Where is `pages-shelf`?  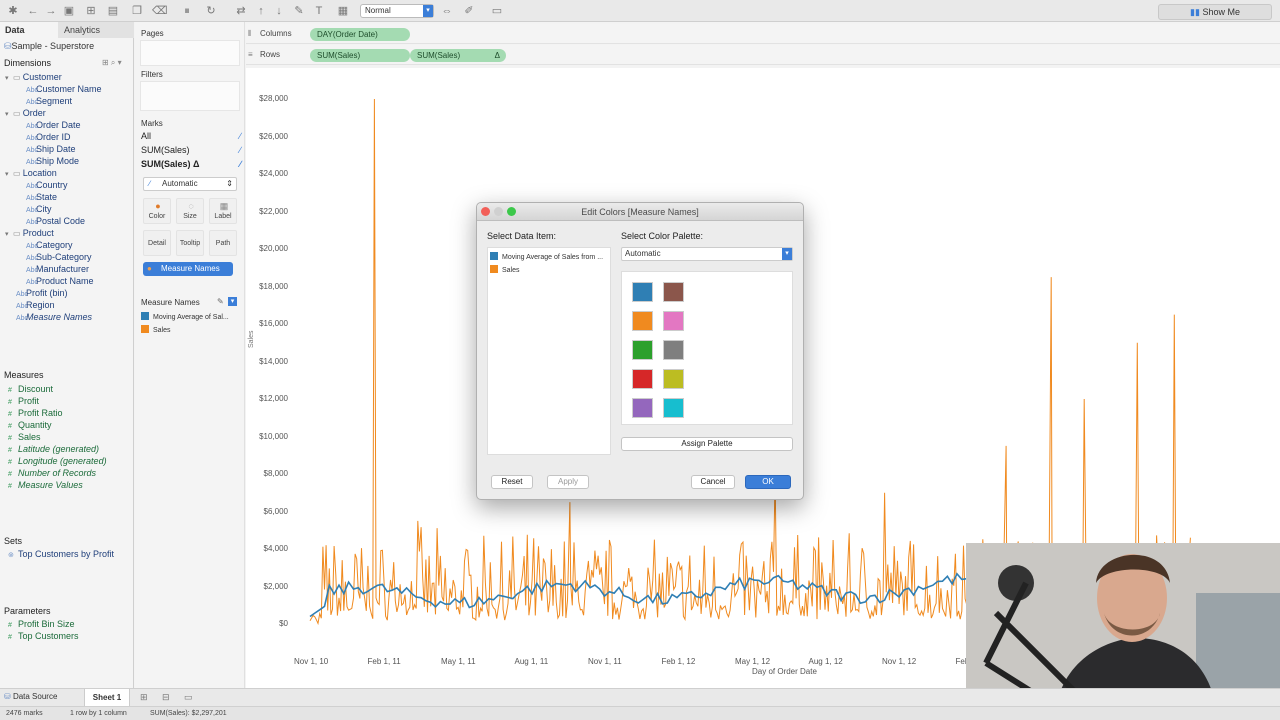
pages-shelf is located at coordinates (190, 53).